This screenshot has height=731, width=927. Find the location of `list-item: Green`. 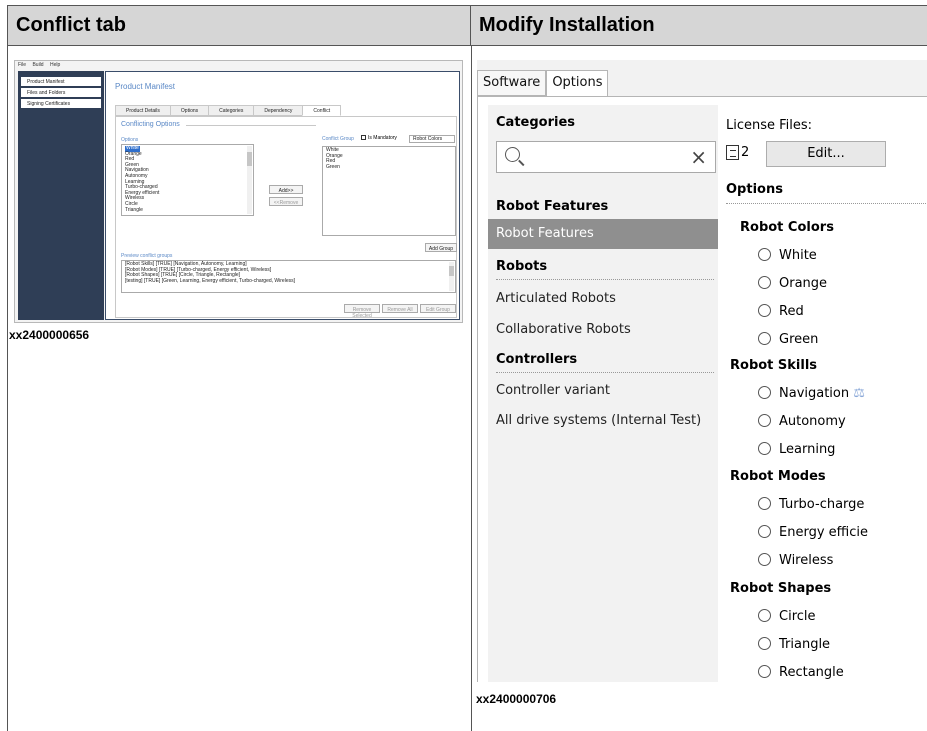

list-item: Green is located at coordinates (389, 167).